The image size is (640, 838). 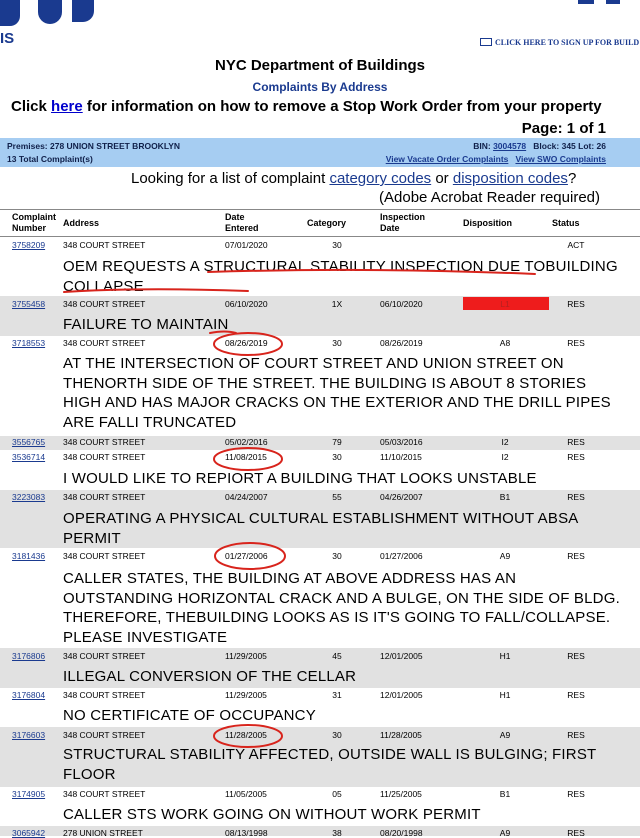 What do you see at coordinates (81, 223) in the screenshot?
I see `col-address: Address` at bounding box center [81, 223].